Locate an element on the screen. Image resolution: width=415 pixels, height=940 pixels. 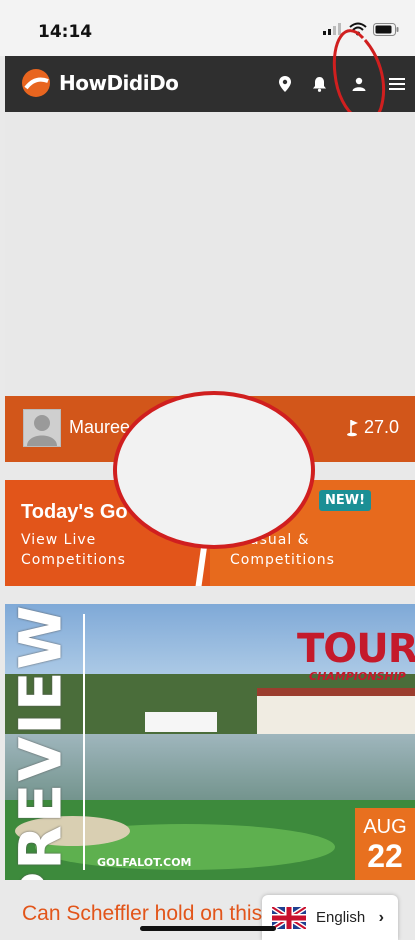
redaction-circle is located at coordinates (214, 470).